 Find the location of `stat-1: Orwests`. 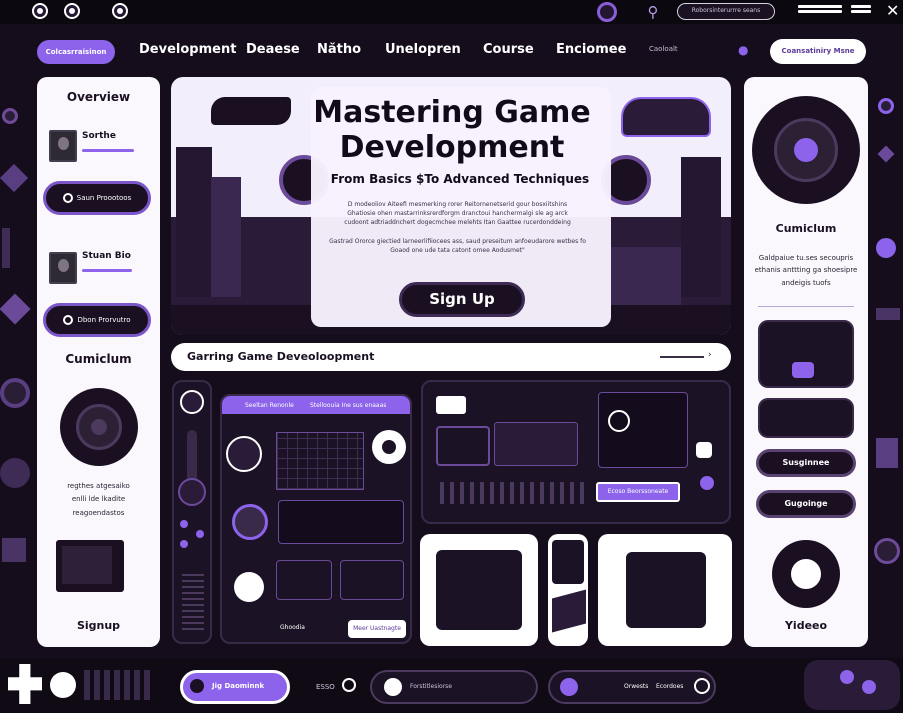

stat-1: Orwests is located at coordinates (636, 686).